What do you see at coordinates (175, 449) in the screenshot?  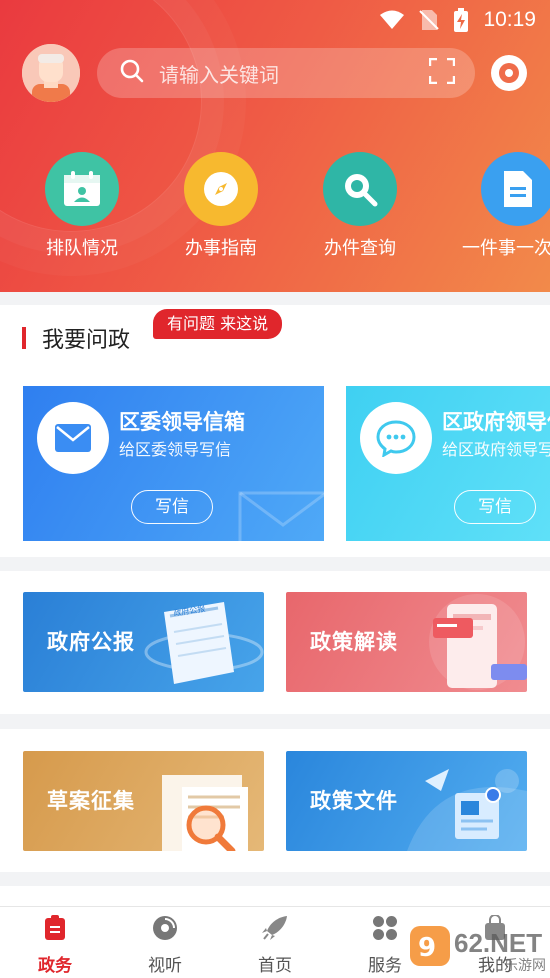 I see `mailbox-subtitle: 给区委领导写信` at bounding box center [175, 449].